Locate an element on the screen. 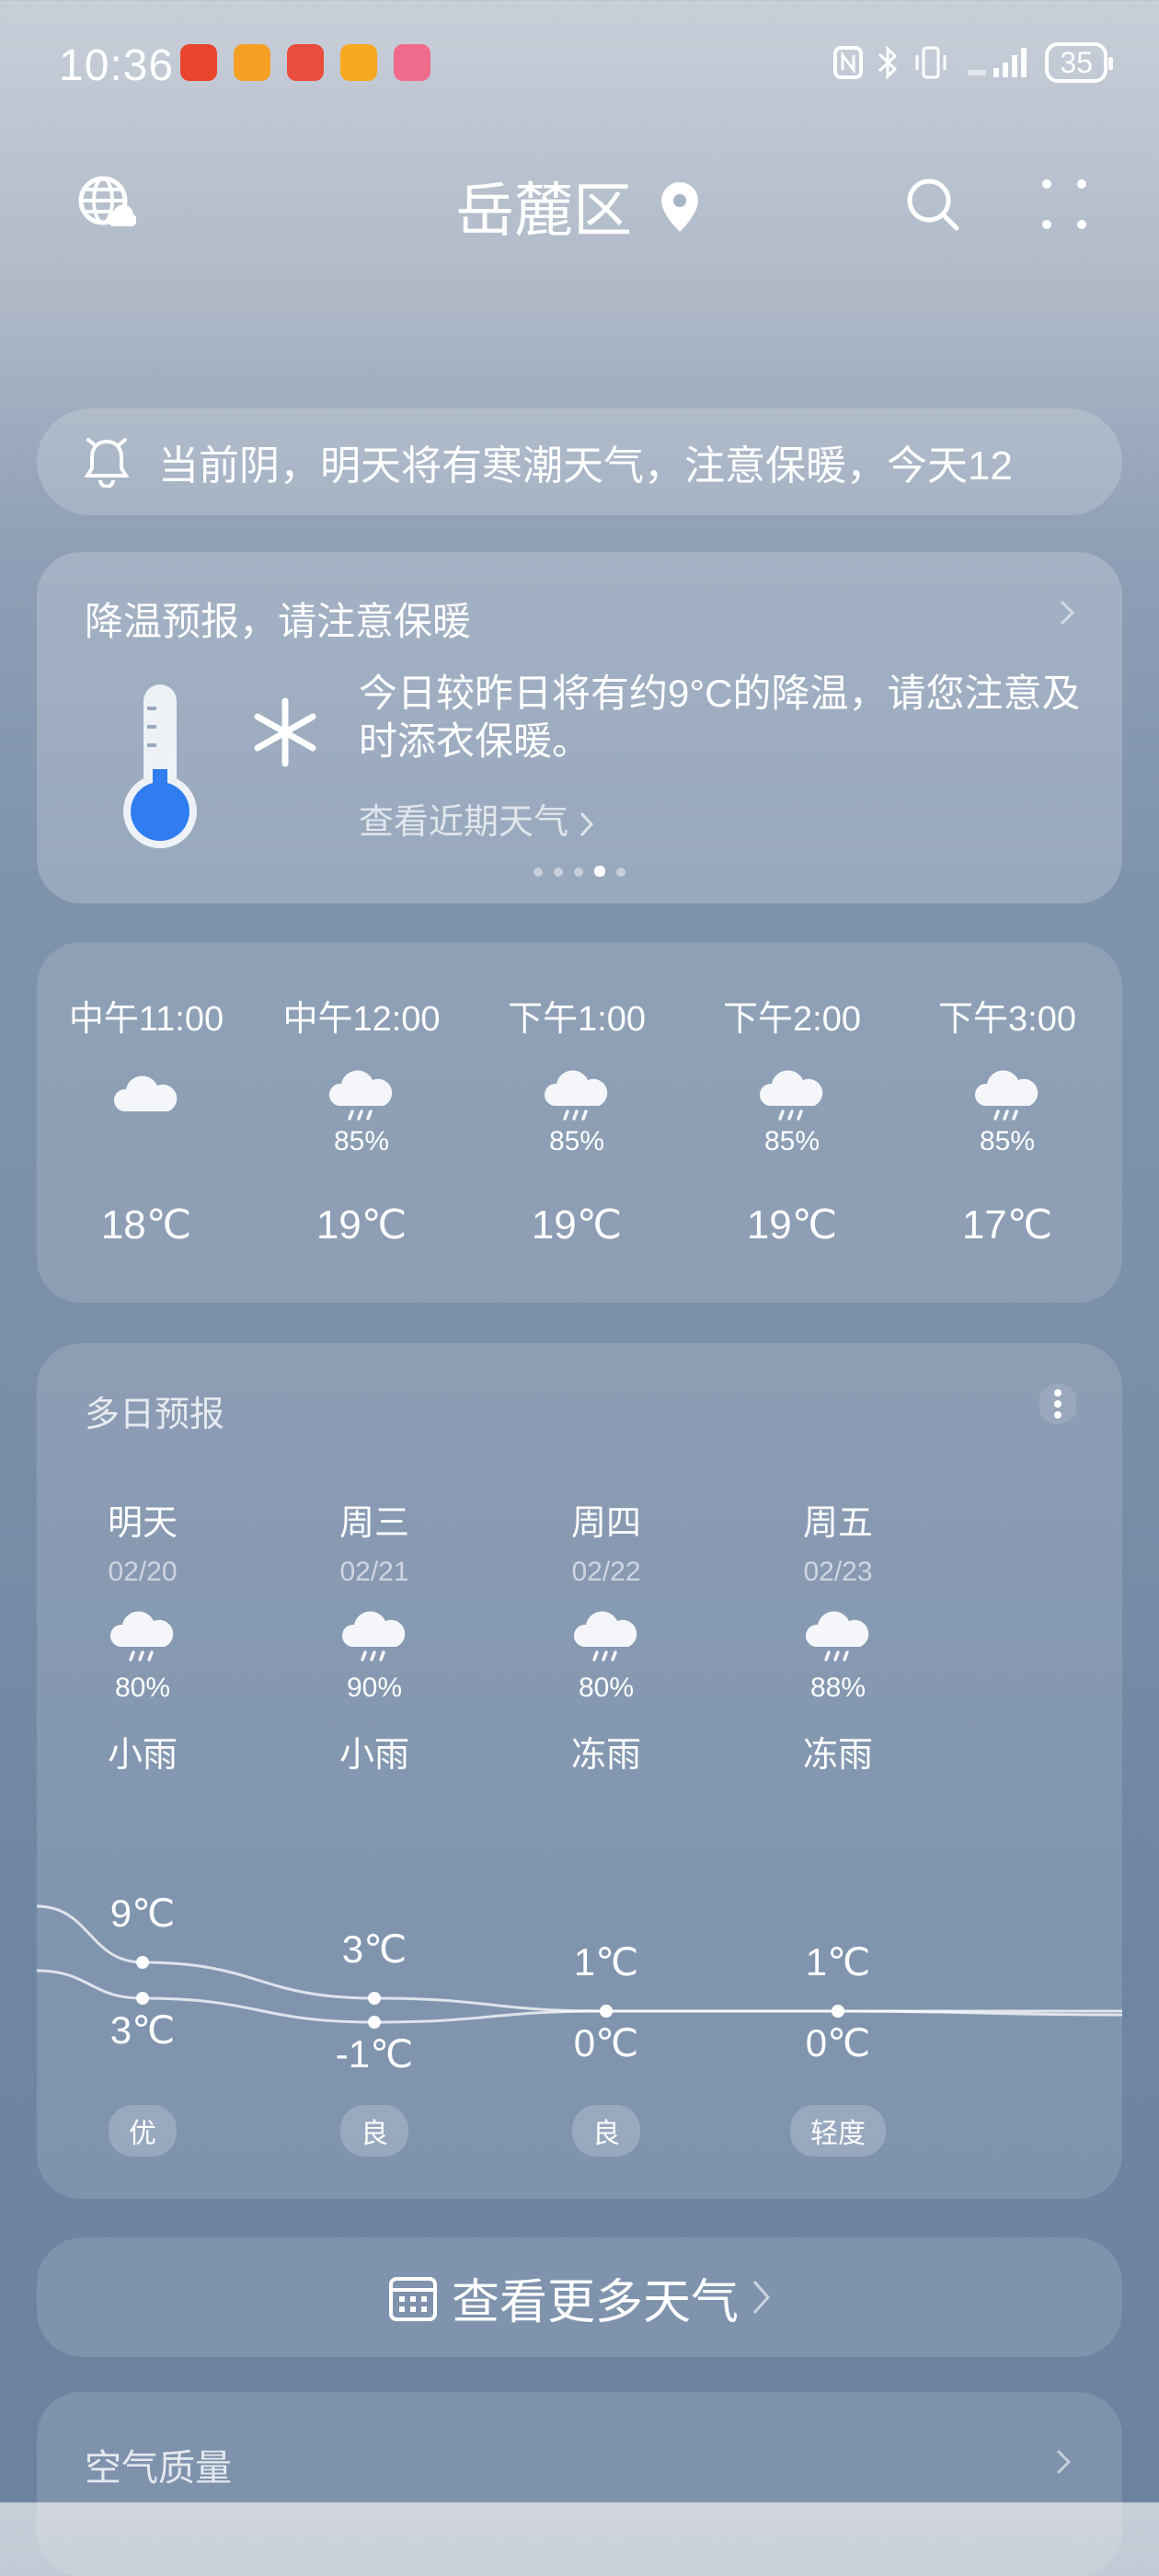  bluetooth-icon is located at coordinates (888, 62).